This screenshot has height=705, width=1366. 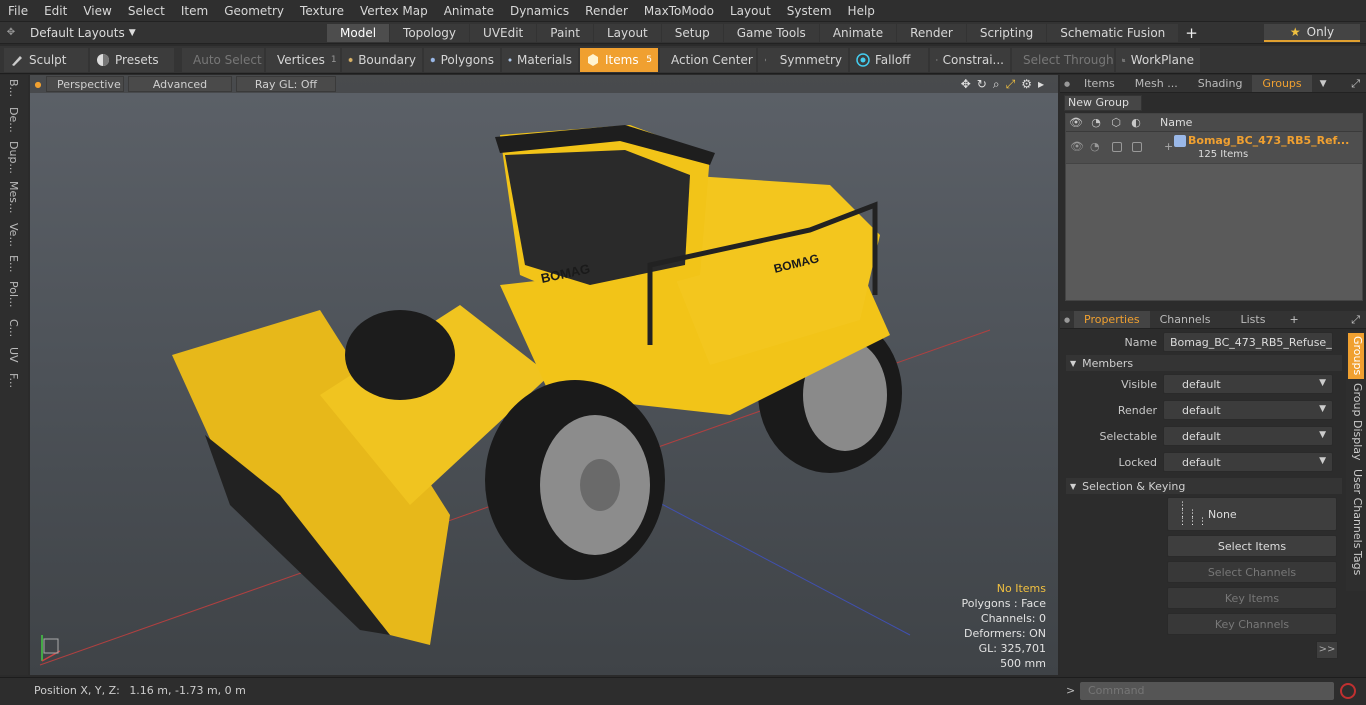 I want to click on menu-view: View, so click(x=97, y=11).